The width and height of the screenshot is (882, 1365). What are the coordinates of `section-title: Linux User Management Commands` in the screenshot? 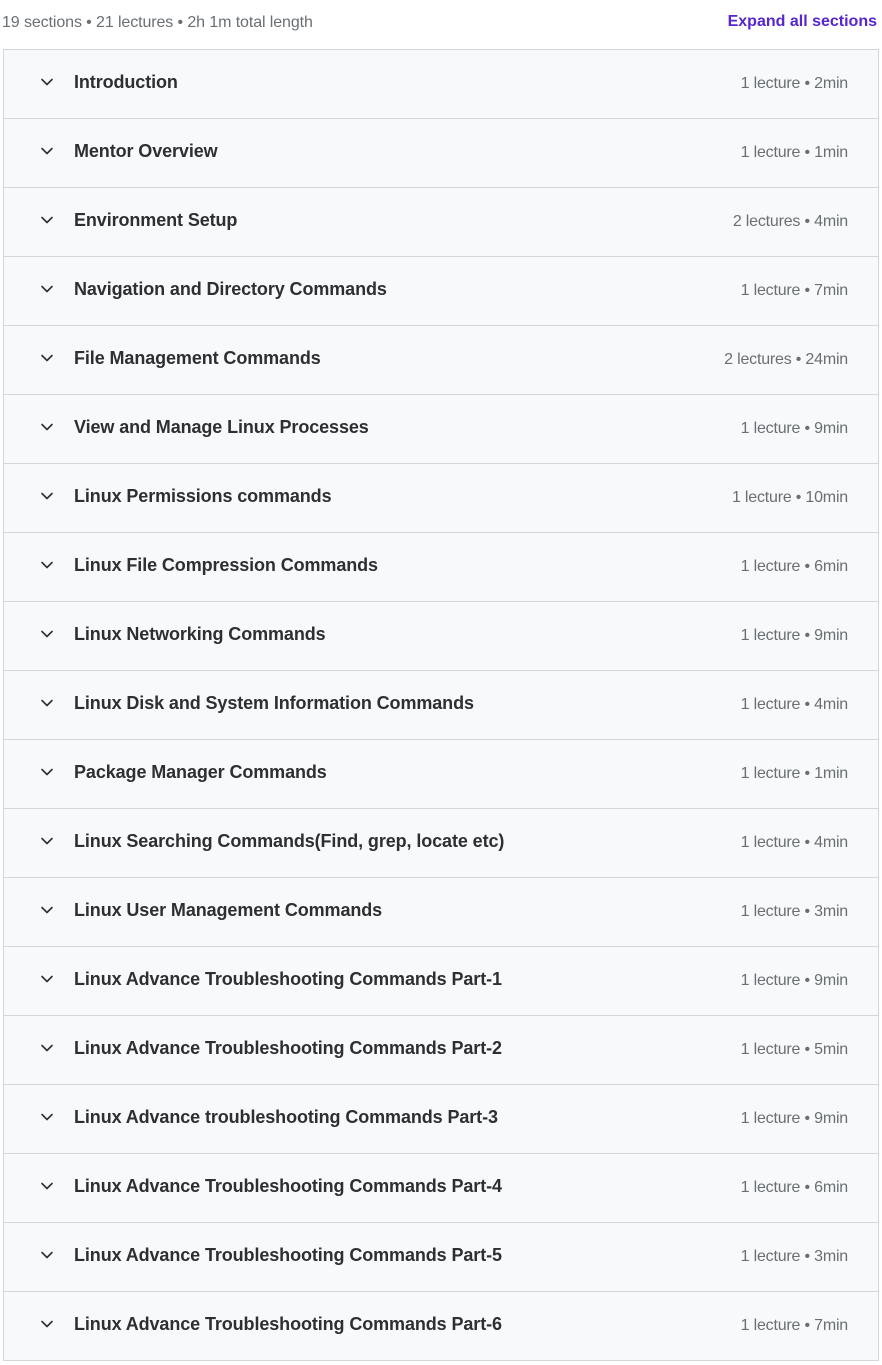 It's located at (228, 910).